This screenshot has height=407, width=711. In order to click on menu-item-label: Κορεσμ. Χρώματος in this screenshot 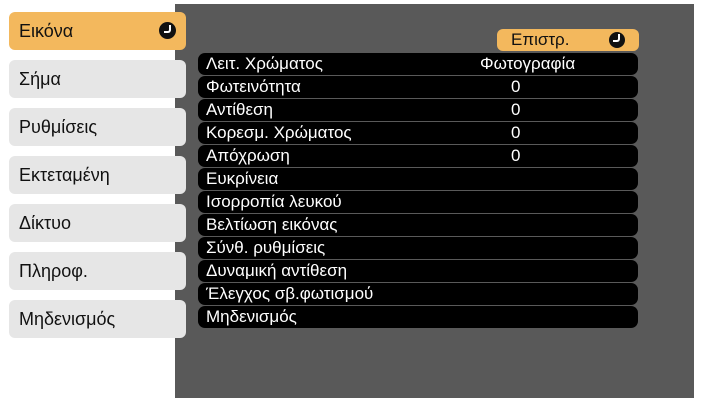, I will do `click(279, 132)`.